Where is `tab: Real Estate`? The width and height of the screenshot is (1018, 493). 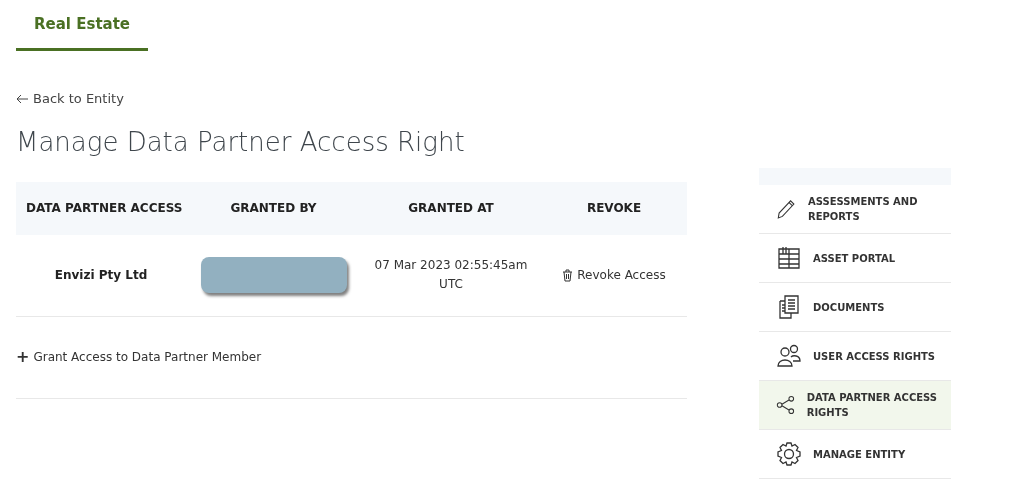
tab: Real Estate is located at coordinates (82, 25).